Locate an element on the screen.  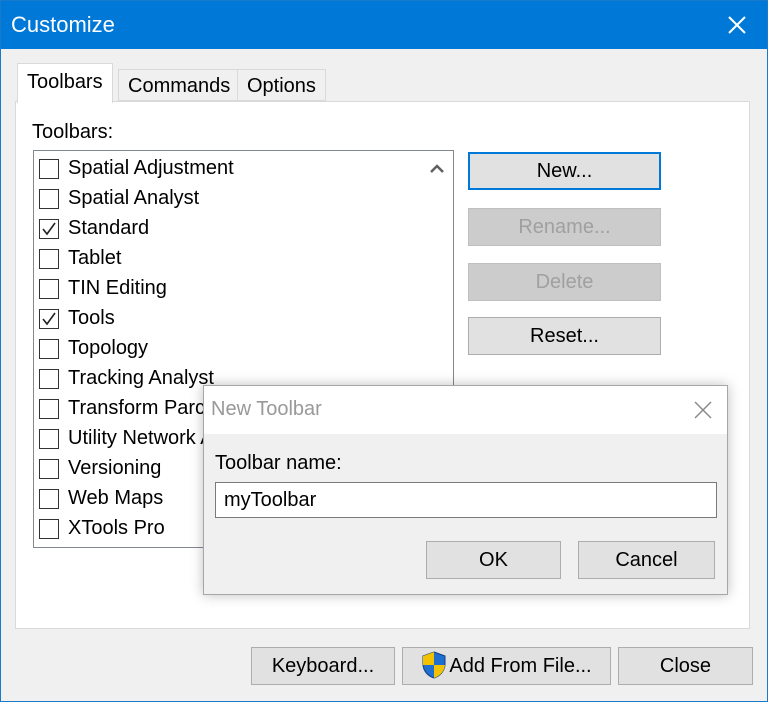
list-item: Spatial Analyst is located at coordinates (229, 199).